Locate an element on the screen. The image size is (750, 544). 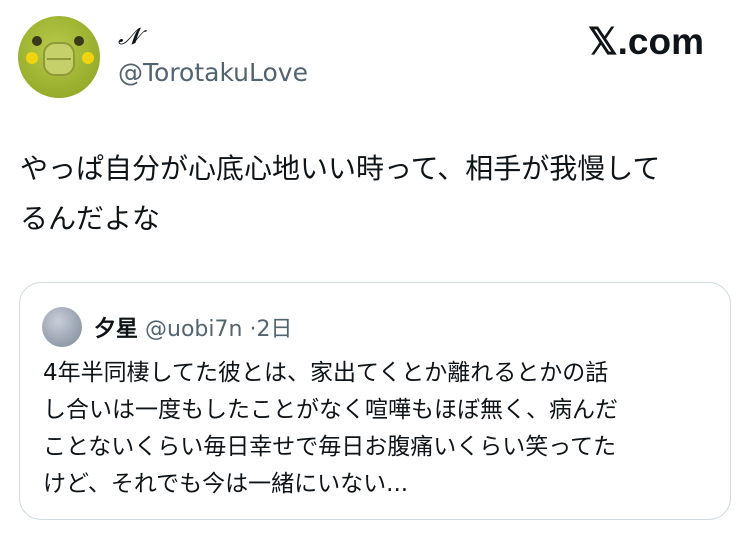
tweet-text-line: やっぱ自分が心底心地いい時って、相手が我慢して is located at coordinates (340, 168).